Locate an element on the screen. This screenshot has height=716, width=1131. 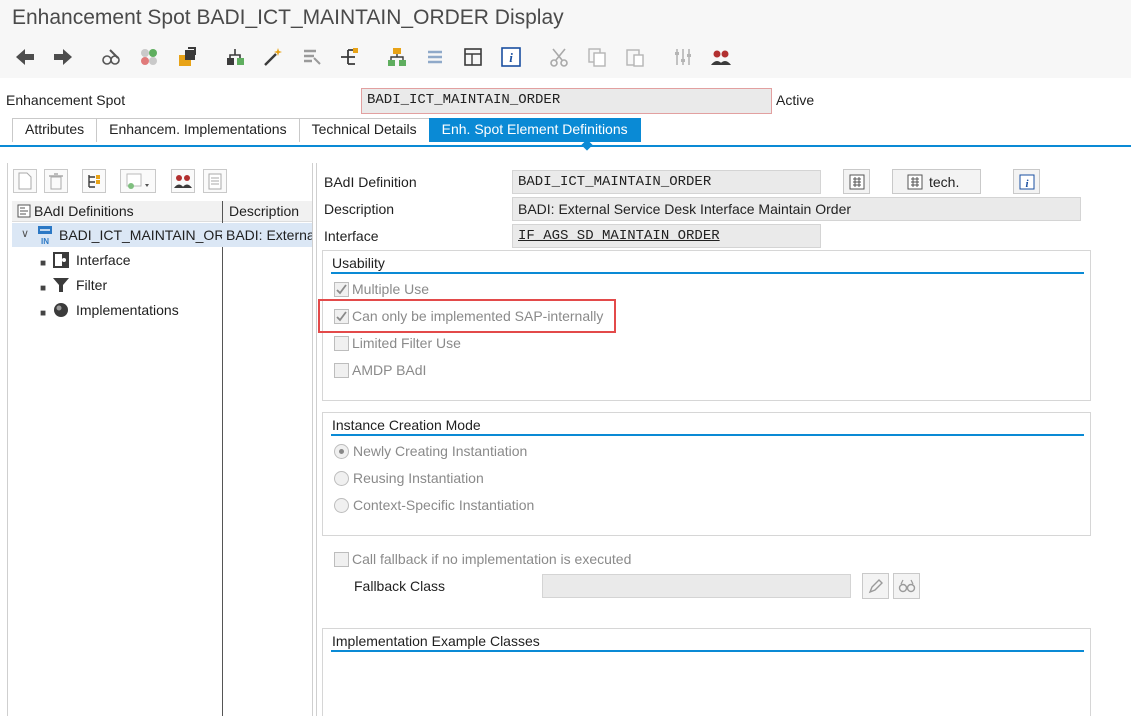
tree-item-implementations: Implementations is located at coordinates (127, 310).